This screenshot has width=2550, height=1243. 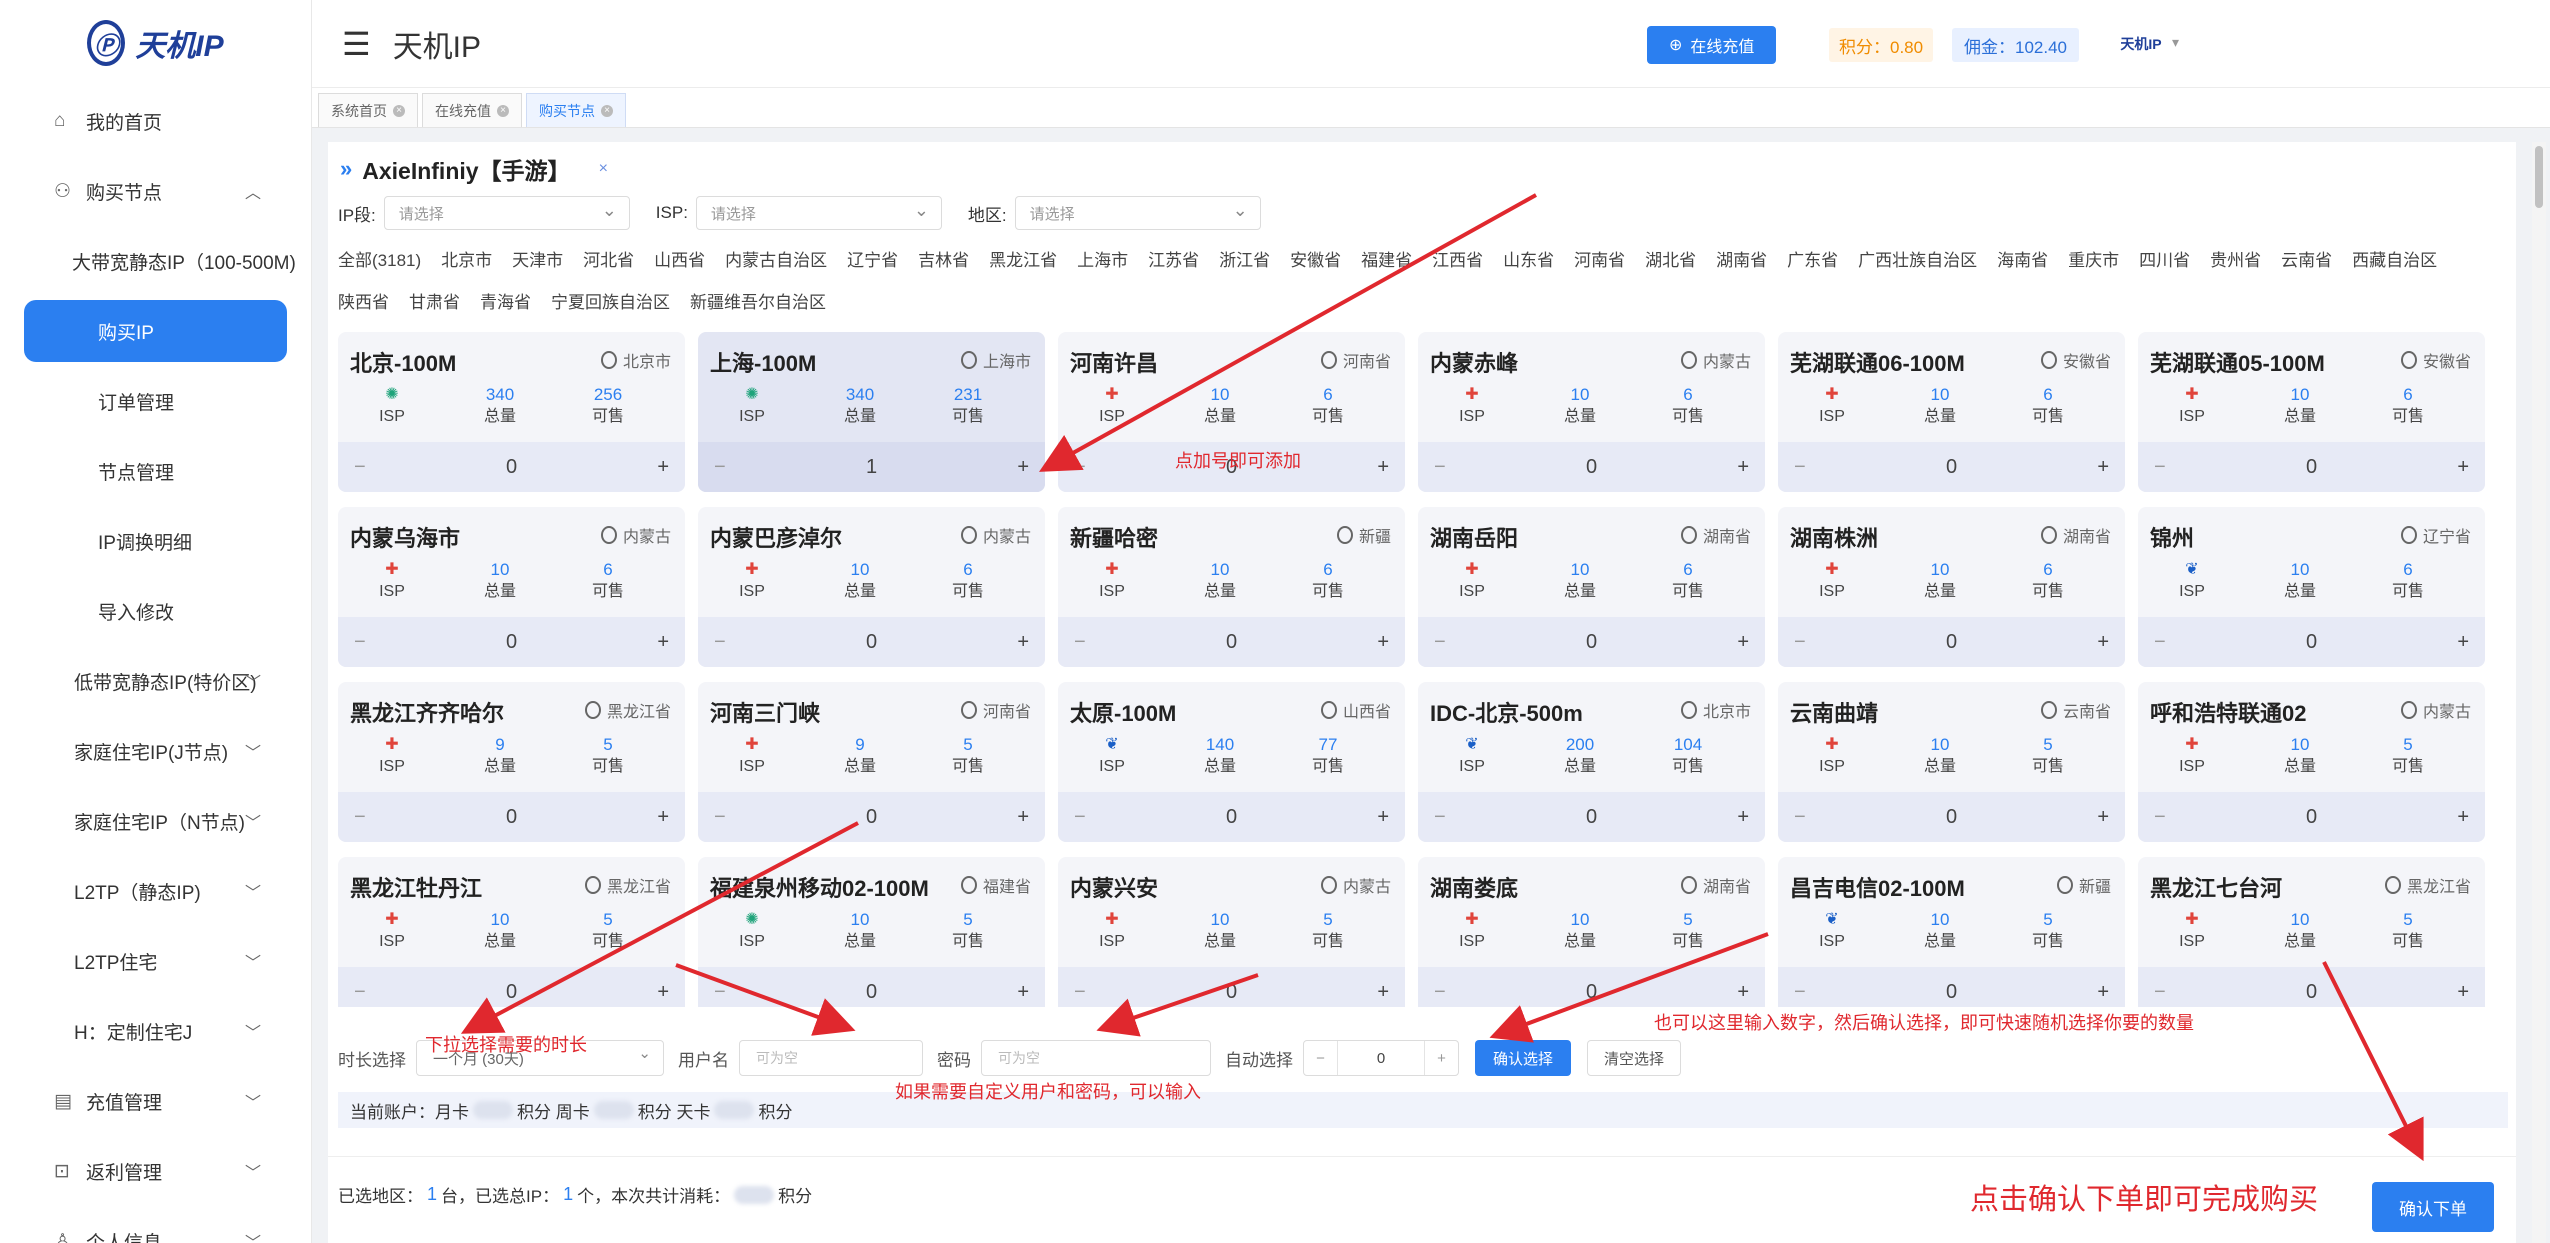 I want to click on region-item: 广东省, so click(x=1812, y=261).